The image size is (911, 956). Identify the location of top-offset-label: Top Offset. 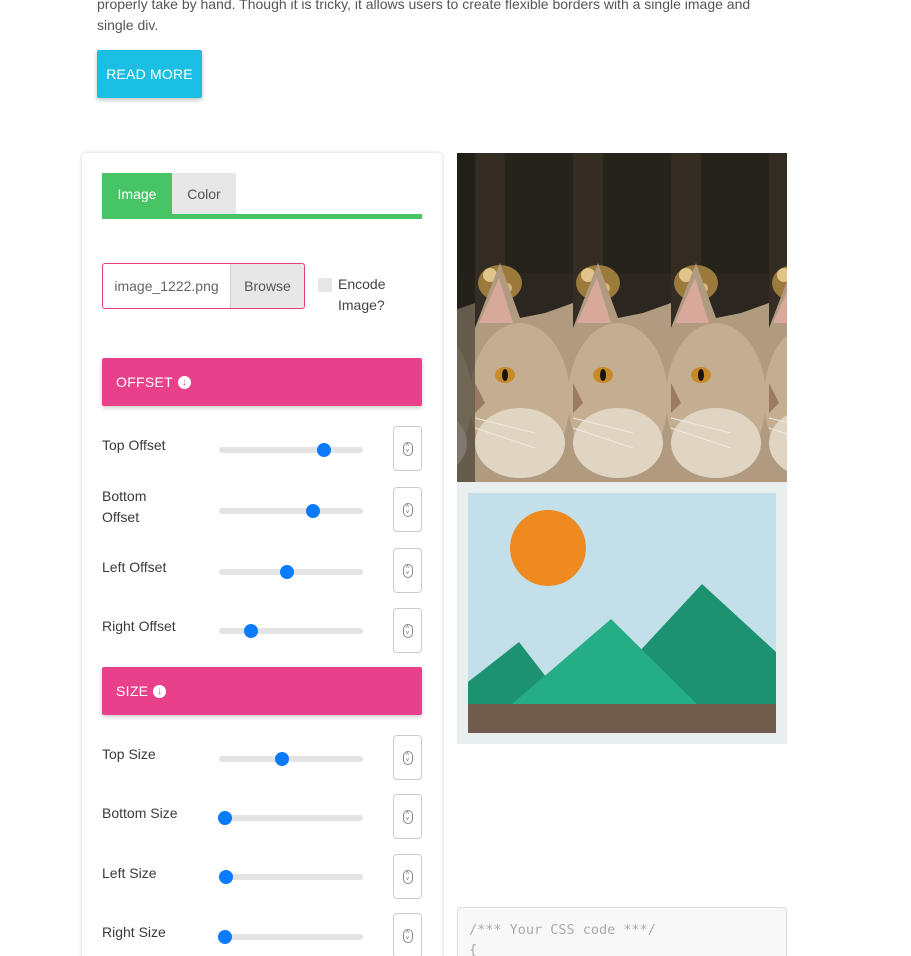
(134, 445).